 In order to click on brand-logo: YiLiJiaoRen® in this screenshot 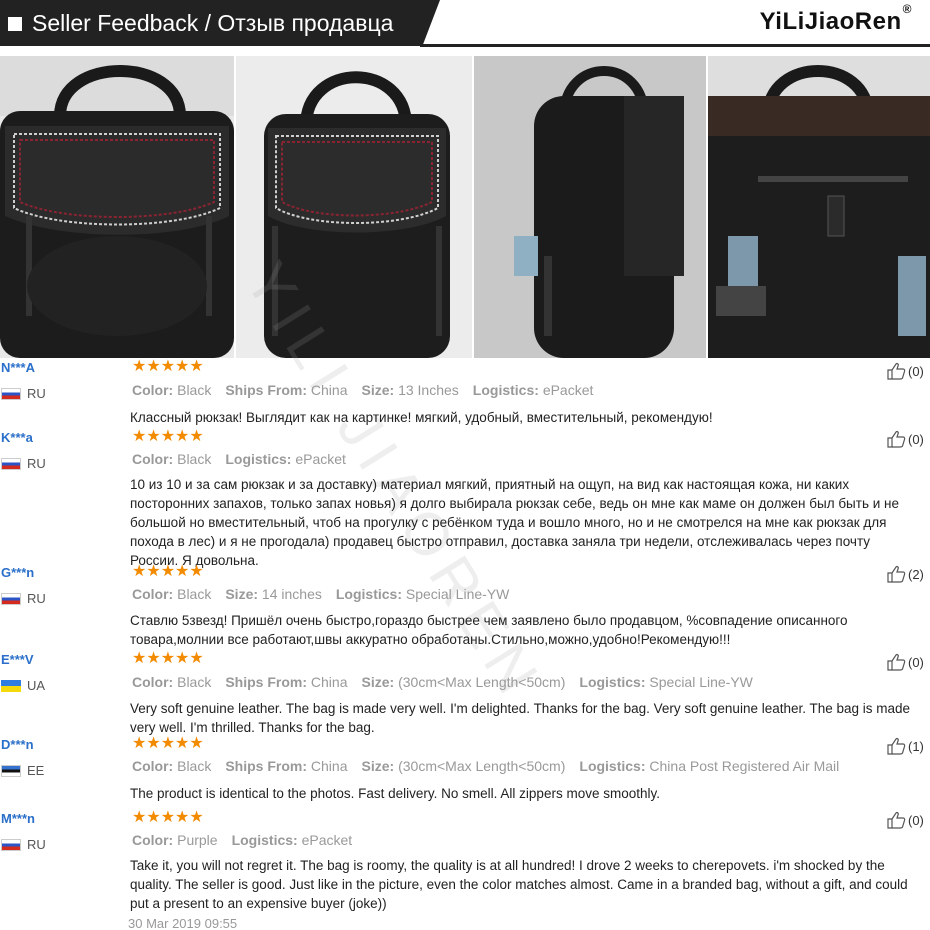, I will do `click(835, 19)`.